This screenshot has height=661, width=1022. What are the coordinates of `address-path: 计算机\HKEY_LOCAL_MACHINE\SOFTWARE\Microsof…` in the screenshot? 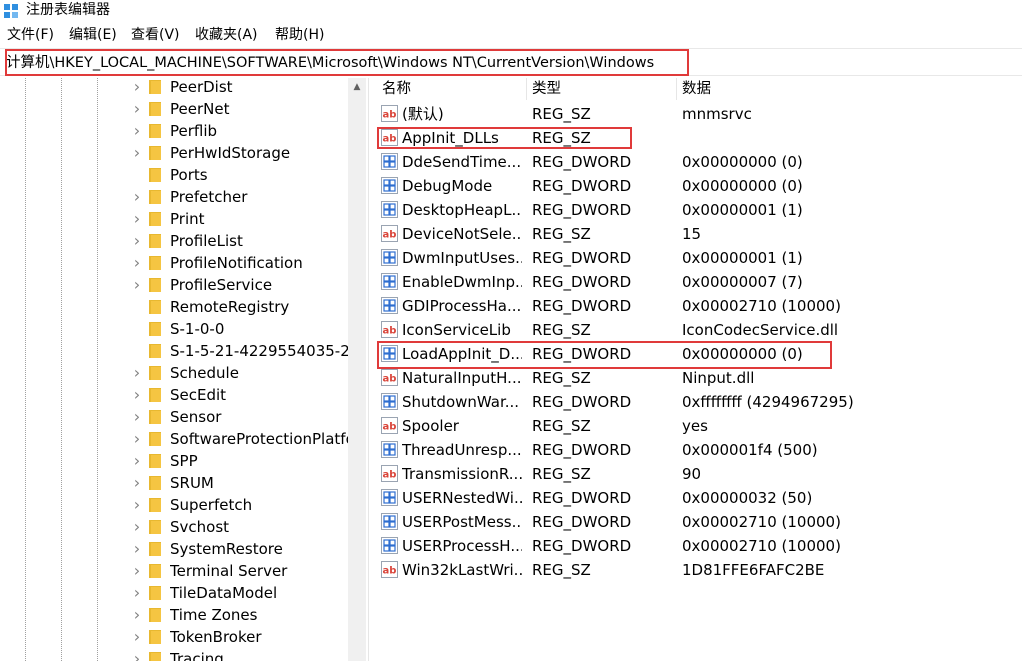 It's located at (330, 63).